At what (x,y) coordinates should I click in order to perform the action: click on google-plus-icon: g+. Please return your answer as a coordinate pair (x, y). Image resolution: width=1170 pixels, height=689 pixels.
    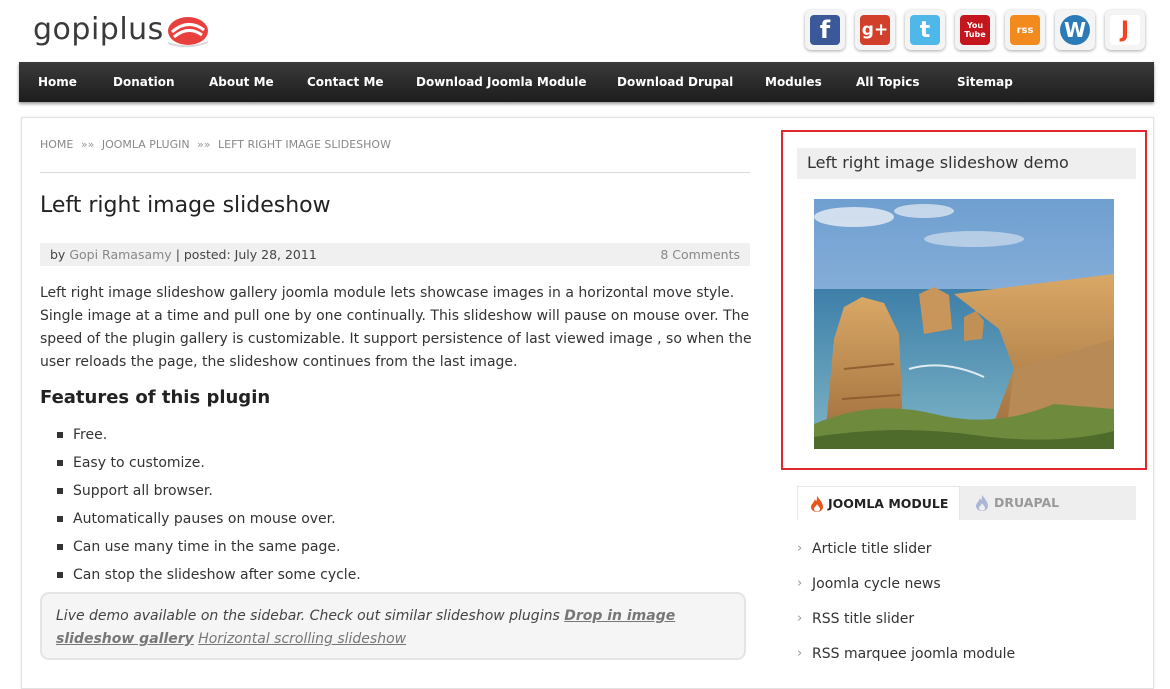
    Looking at the image, I should click on (875, 30).